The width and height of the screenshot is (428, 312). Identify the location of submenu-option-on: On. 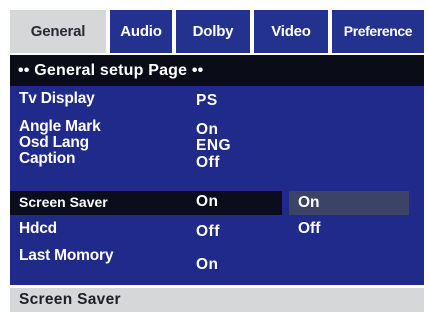
(309, 203).